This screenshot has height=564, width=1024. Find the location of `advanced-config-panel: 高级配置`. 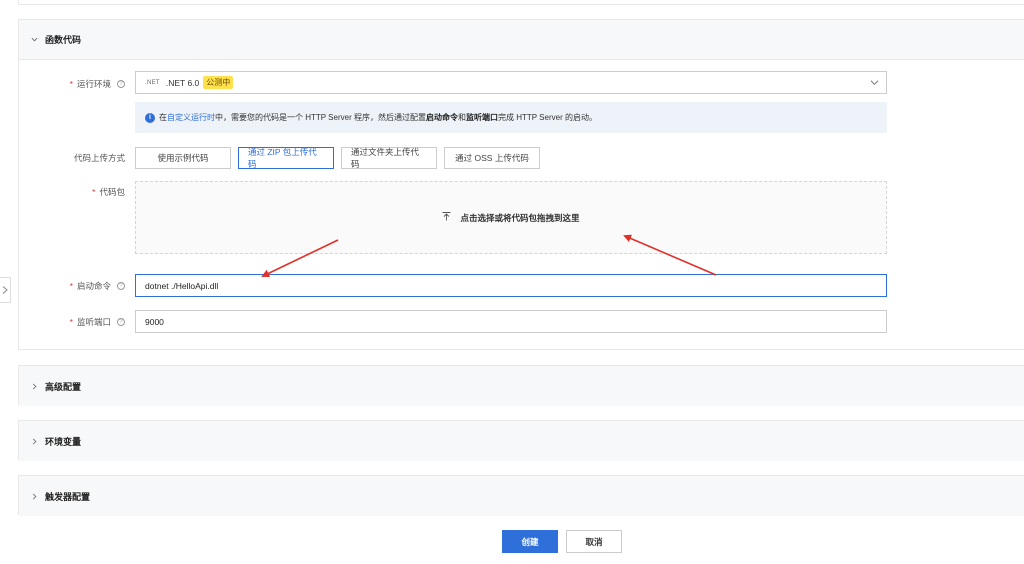

advanced-config-panel: 高级配置 is located at coordinates (521, 385).